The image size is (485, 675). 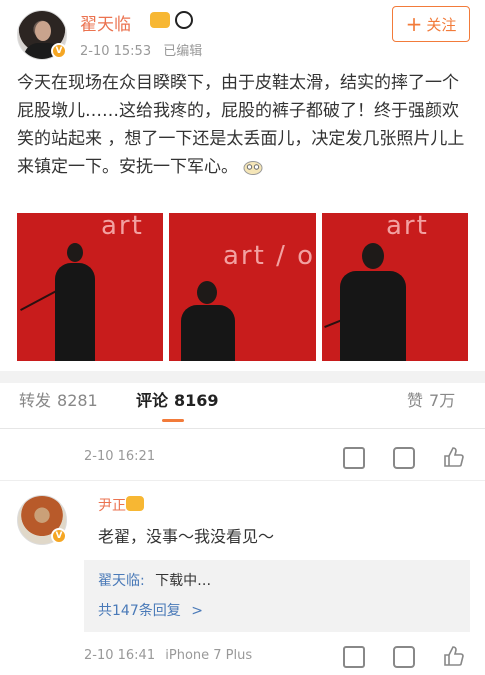 I want to click on chevron-right-icon: >, so click(x=197, y=611).